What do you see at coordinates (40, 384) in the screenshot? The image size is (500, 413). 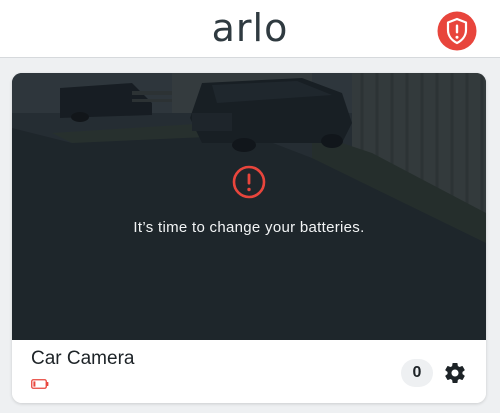 I see `low-battery-icon` at bounding box center [40, 384].